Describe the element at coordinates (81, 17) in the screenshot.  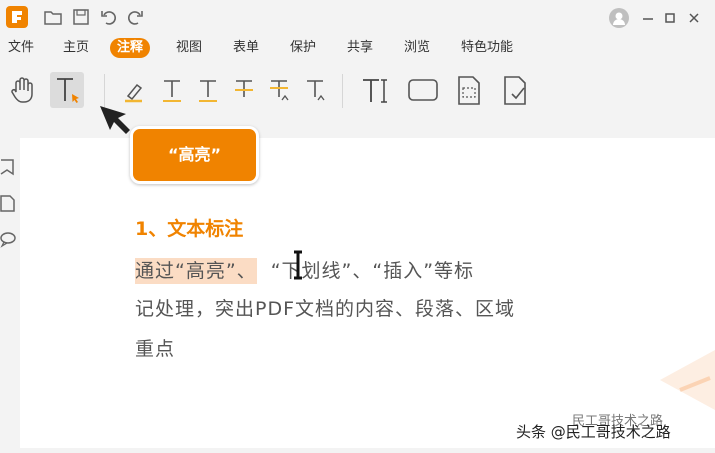
I see `save-icon` at that location.